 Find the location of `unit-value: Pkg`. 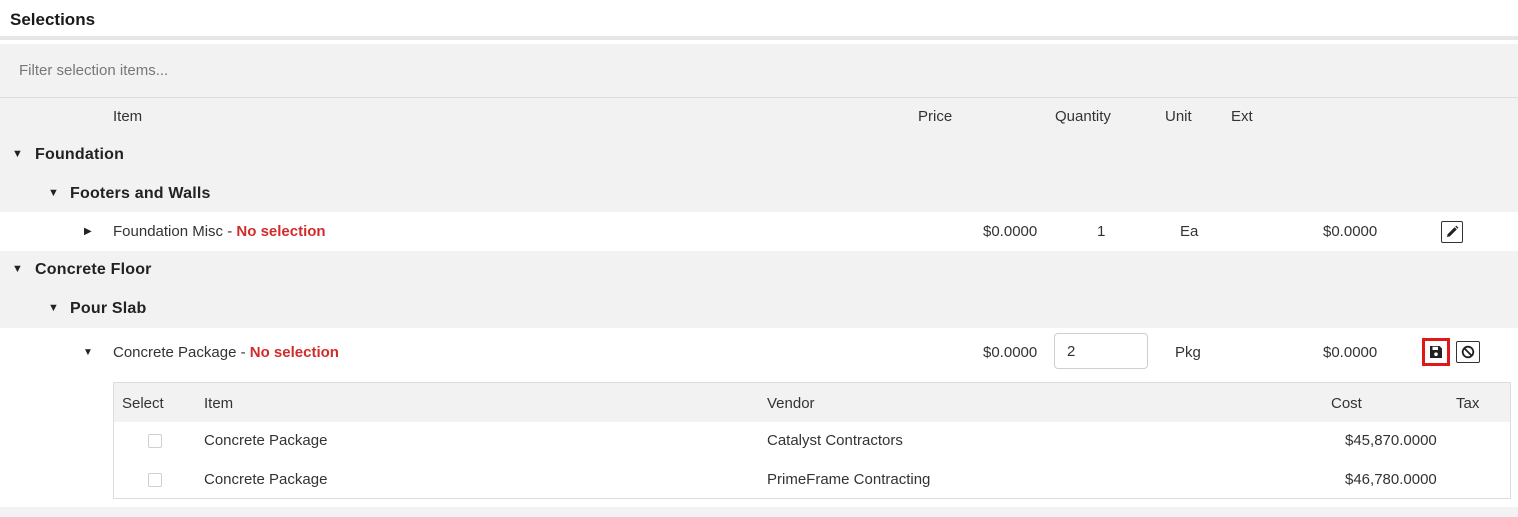

unit-value: Pkg is located at coordinates (1188, 352).